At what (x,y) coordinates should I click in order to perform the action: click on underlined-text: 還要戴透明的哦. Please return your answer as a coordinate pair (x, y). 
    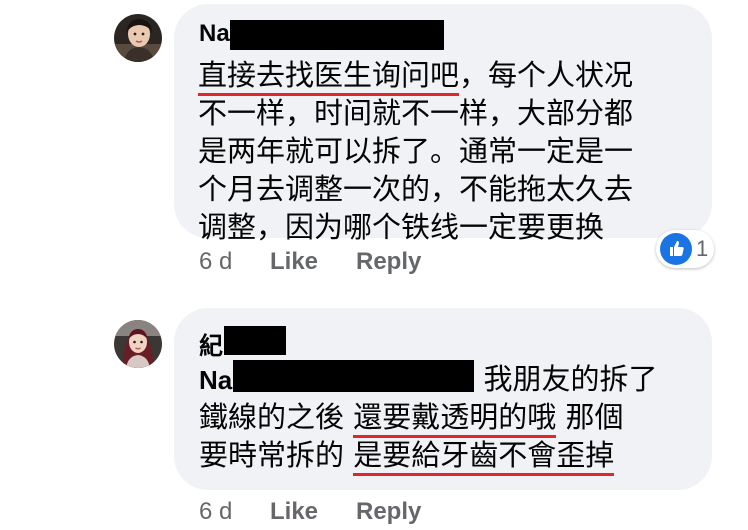
    Looking at the image, I should click on (455, 419).